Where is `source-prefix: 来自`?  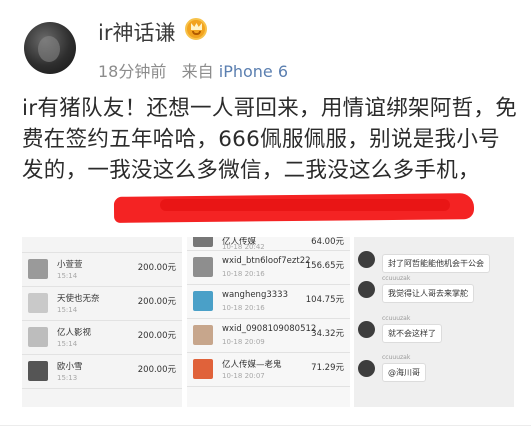
source-prefix: 来自 is located at coordinates (197, 71).